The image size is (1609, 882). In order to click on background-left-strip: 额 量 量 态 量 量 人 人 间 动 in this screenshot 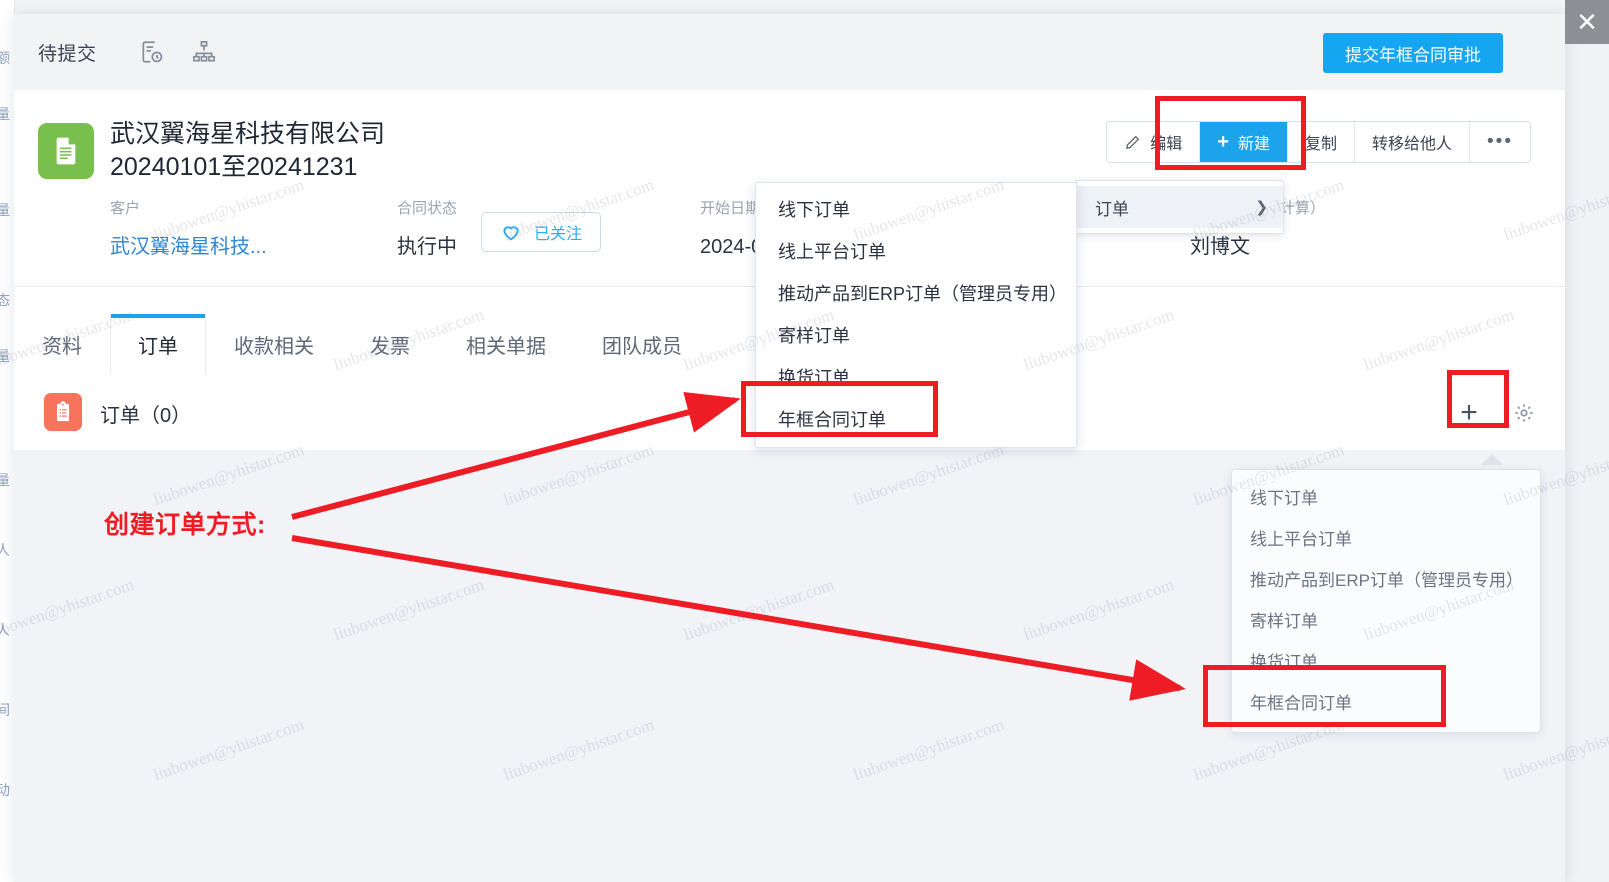, I will do `click(7, 441)`.